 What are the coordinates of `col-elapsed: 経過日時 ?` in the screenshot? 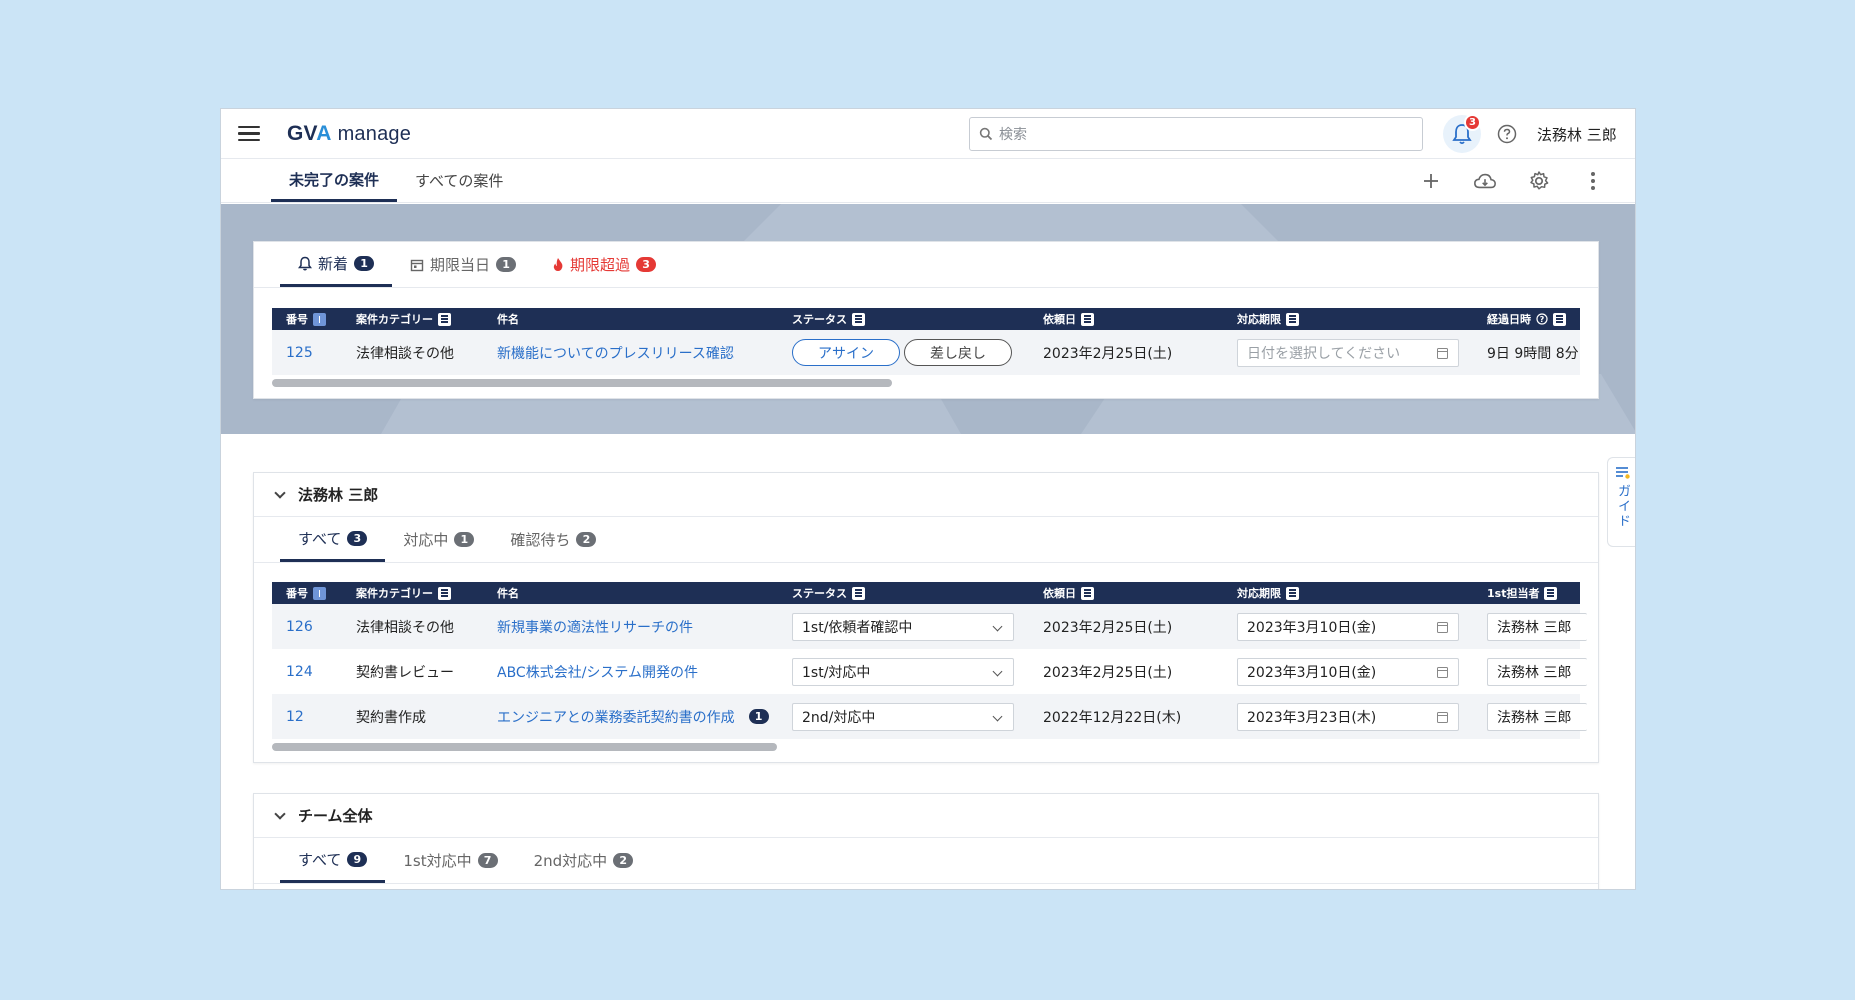 It's located at (1526, 319).